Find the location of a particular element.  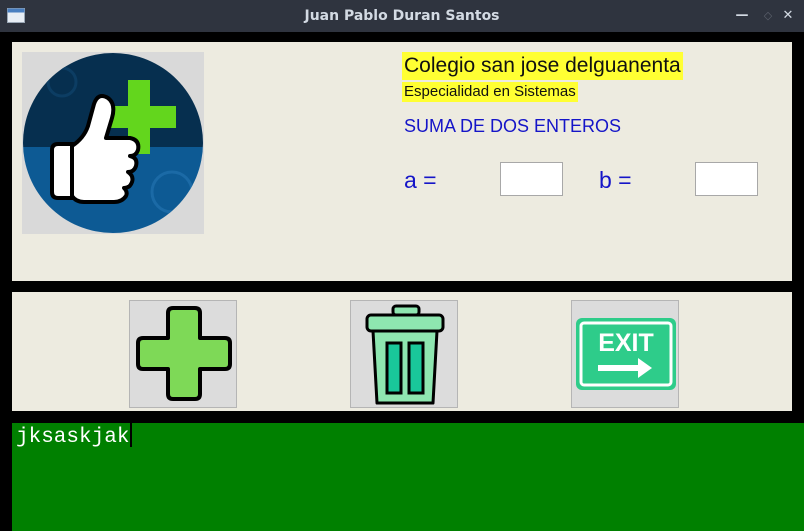

school-name: Colegio san jose delguanenta is located at coordinates (542, 66).